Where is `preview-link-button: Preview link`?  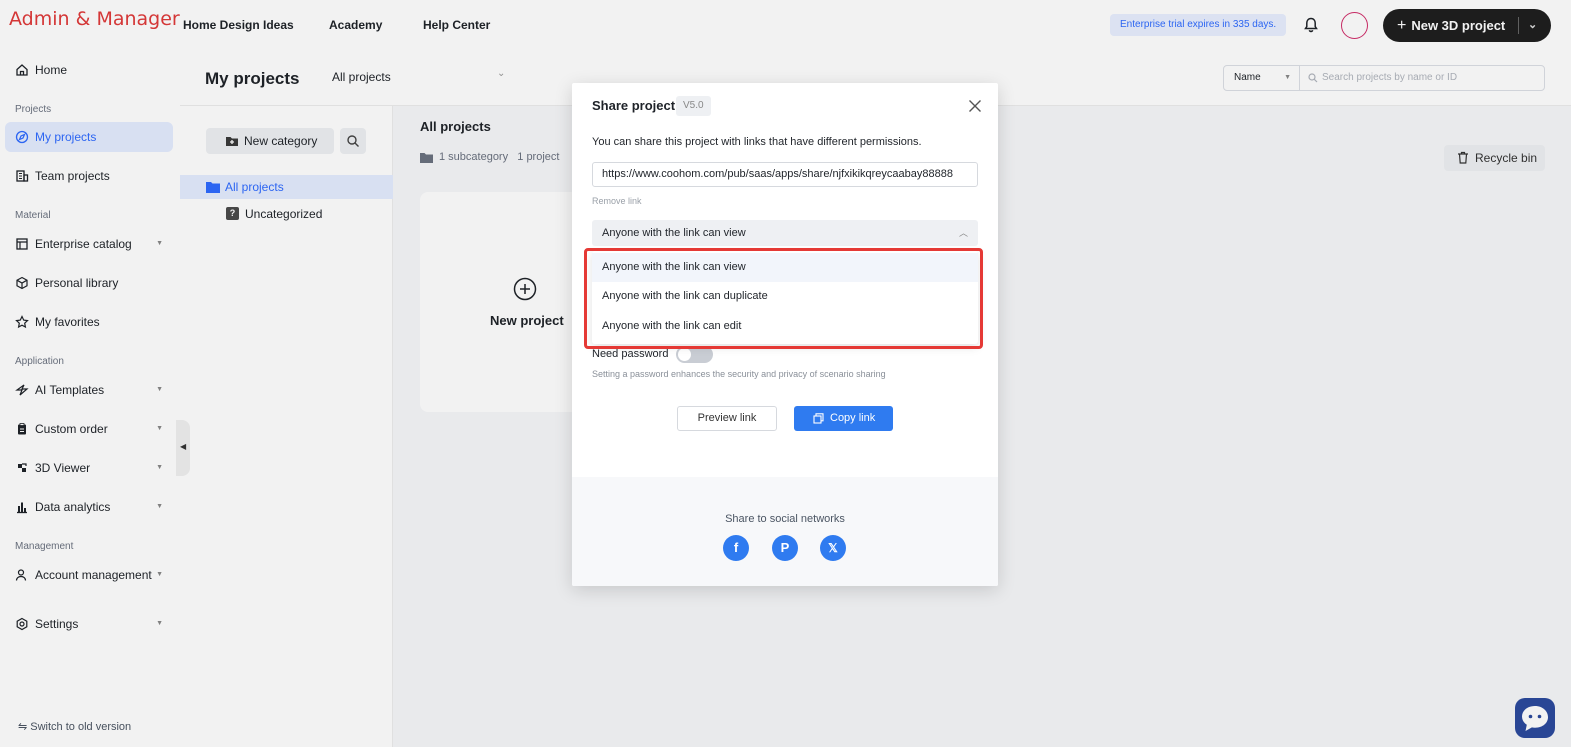 preview-link-button: Preview link is located at coordinates (727, 418).